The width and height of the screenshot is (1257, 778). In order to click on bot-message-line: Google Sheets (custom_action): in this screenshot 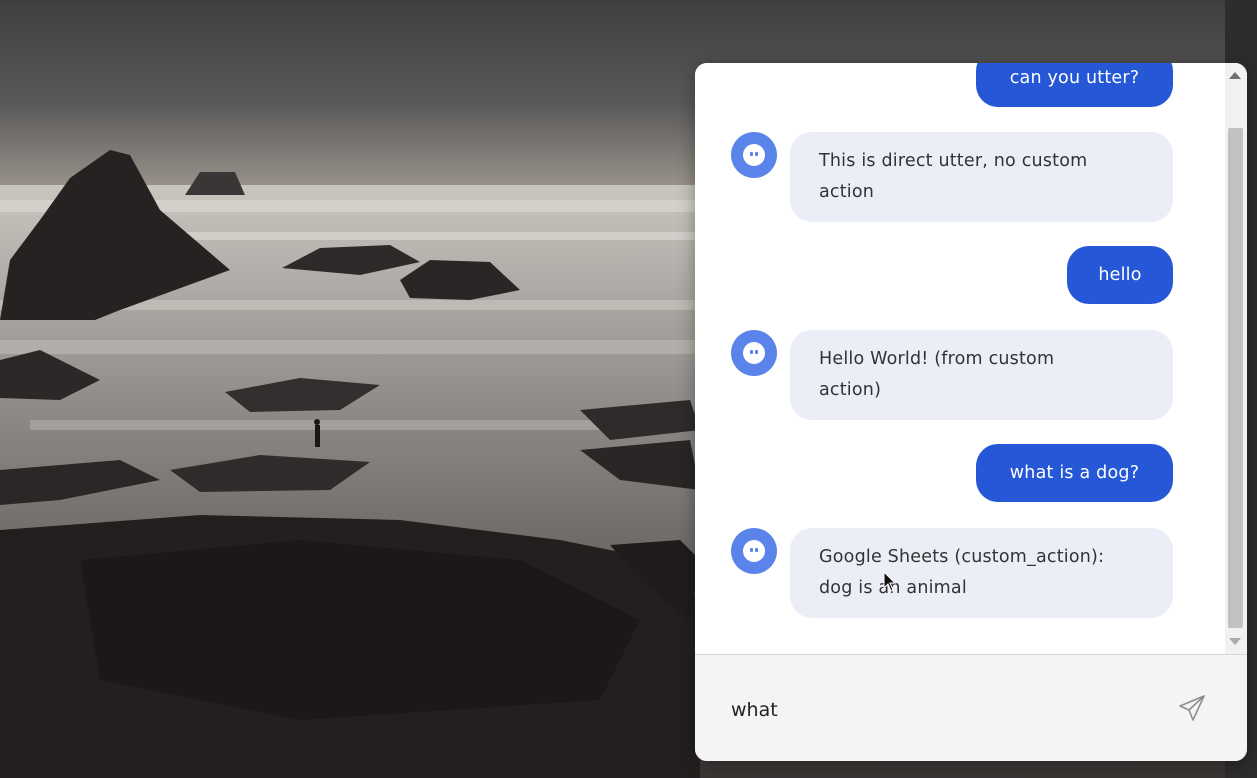, I will do `click(962, 557)`.